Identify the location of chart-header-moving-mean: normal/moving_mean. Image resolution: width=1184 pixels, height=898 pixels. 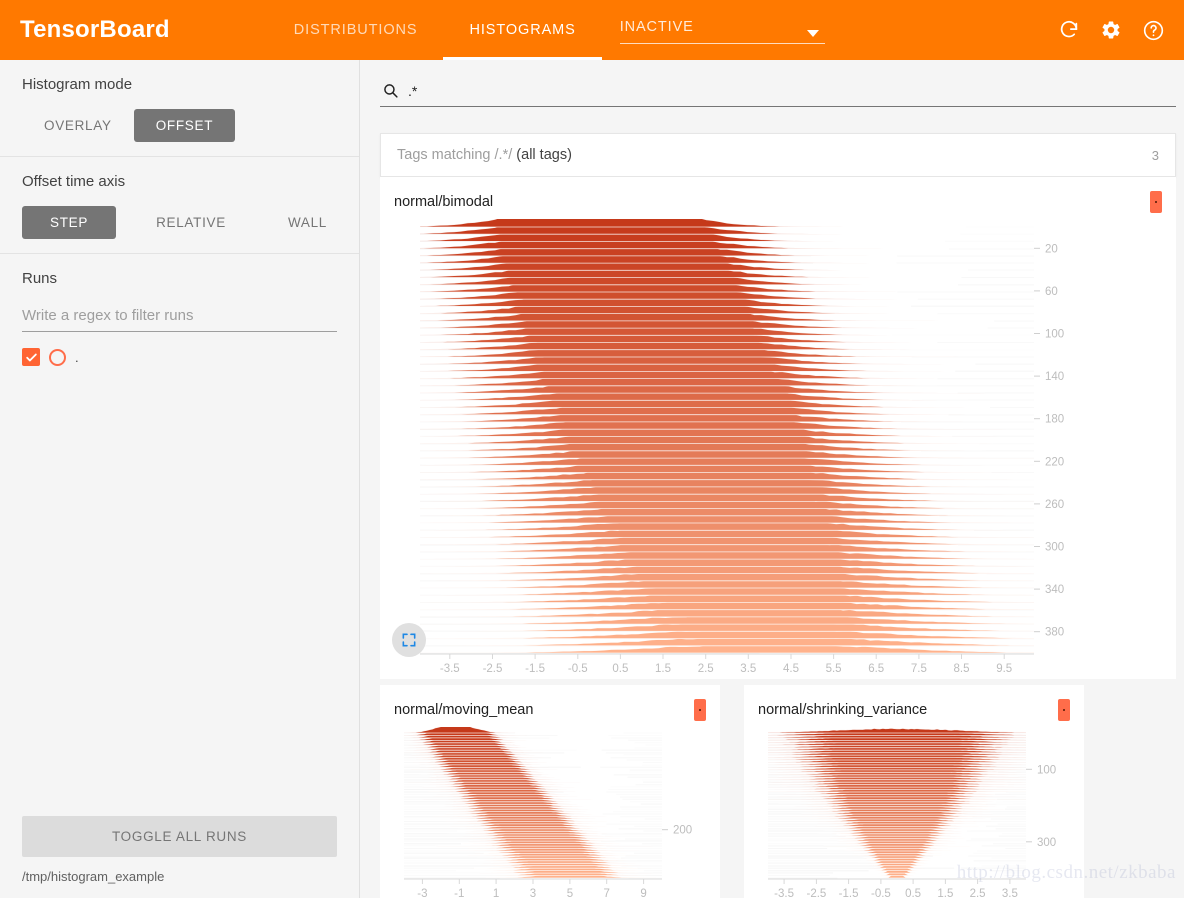
(550, 706).